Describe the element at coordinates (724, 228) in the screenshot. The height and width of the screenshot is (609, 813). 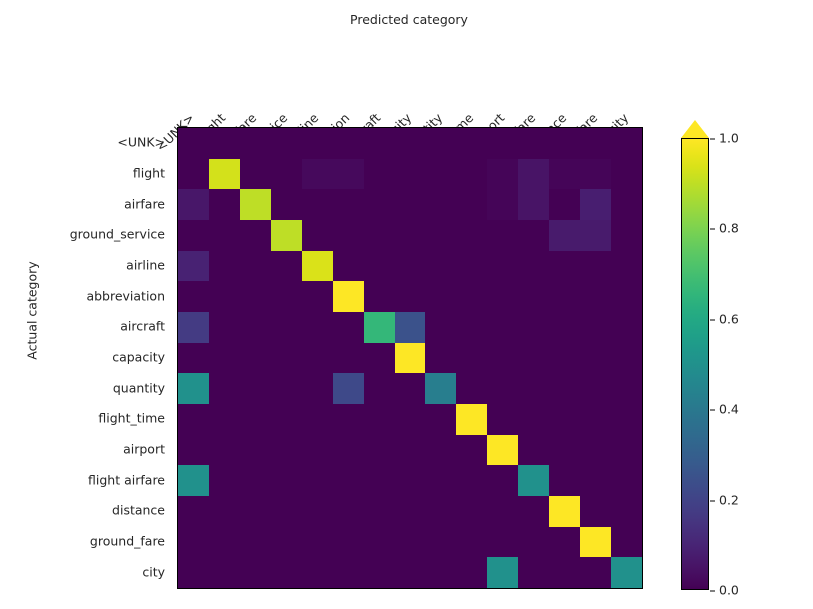
I see `colorbar-tick-label: 0.8` at that location.